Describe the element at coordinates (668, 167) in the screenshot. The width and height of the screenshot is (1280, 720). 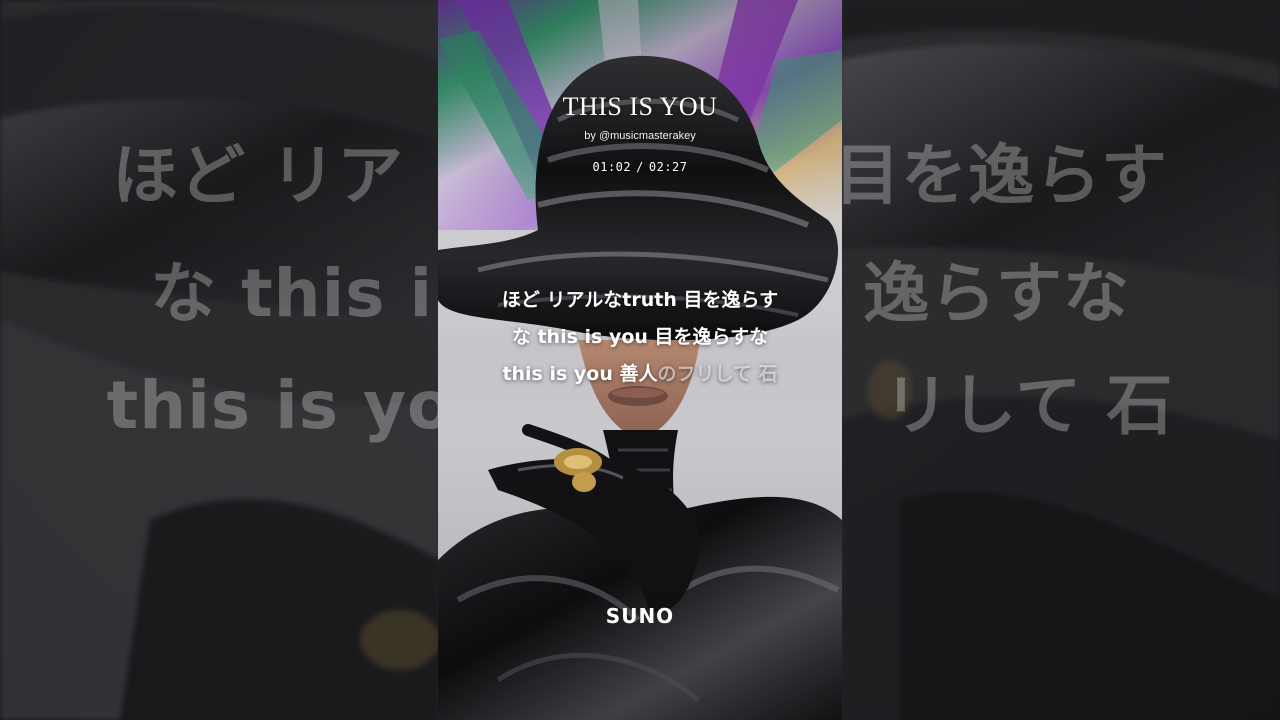
I see `total-duration: 02:27` at that location.